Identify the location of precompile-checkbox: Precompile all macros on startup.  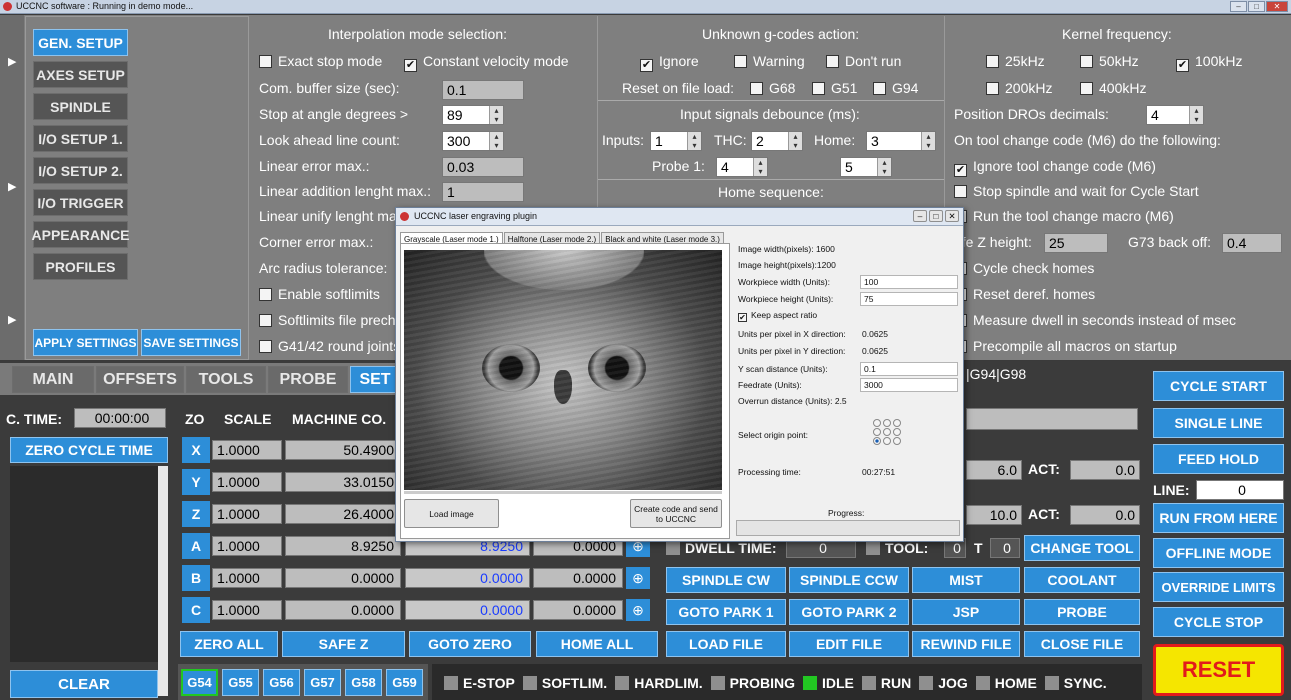
(1065, 346).